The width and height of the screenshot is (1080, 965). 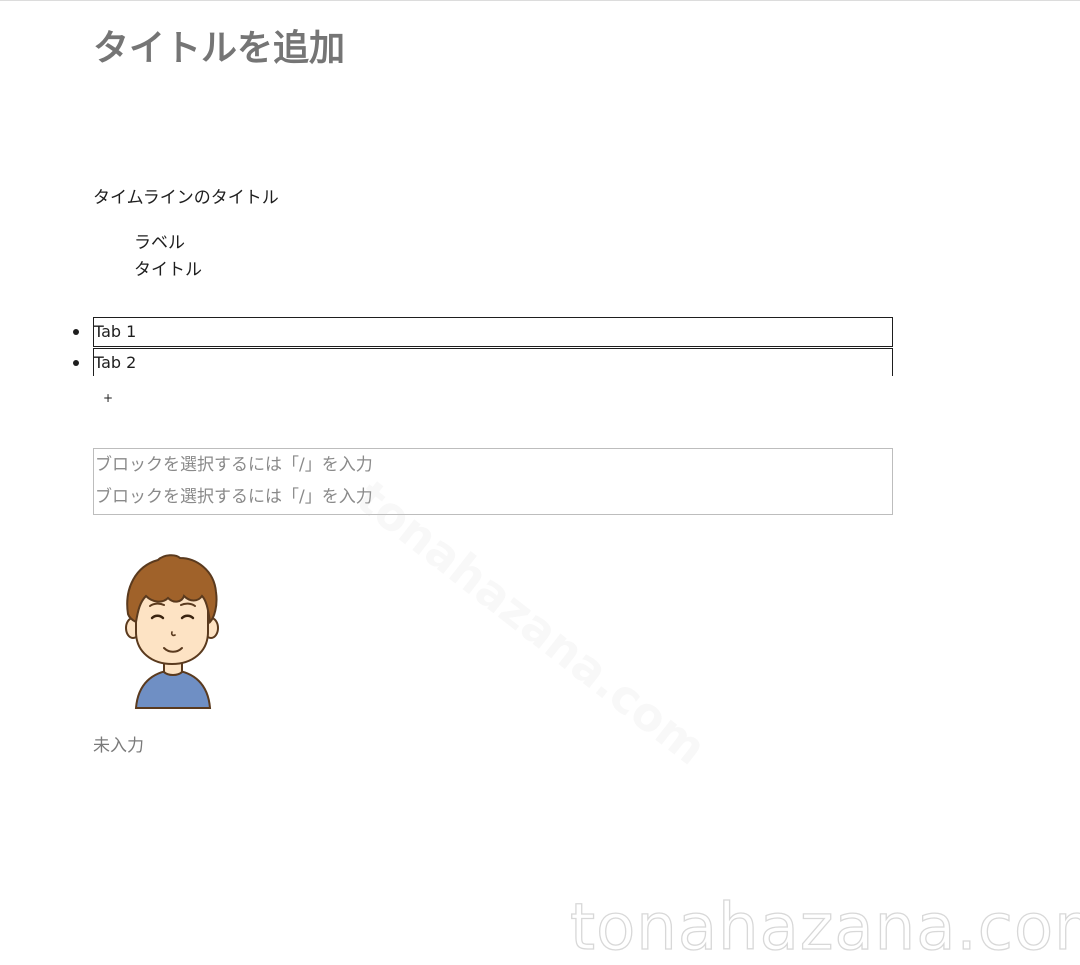 I want to click on boy-avatar-icon, so click(x=173, y=631).